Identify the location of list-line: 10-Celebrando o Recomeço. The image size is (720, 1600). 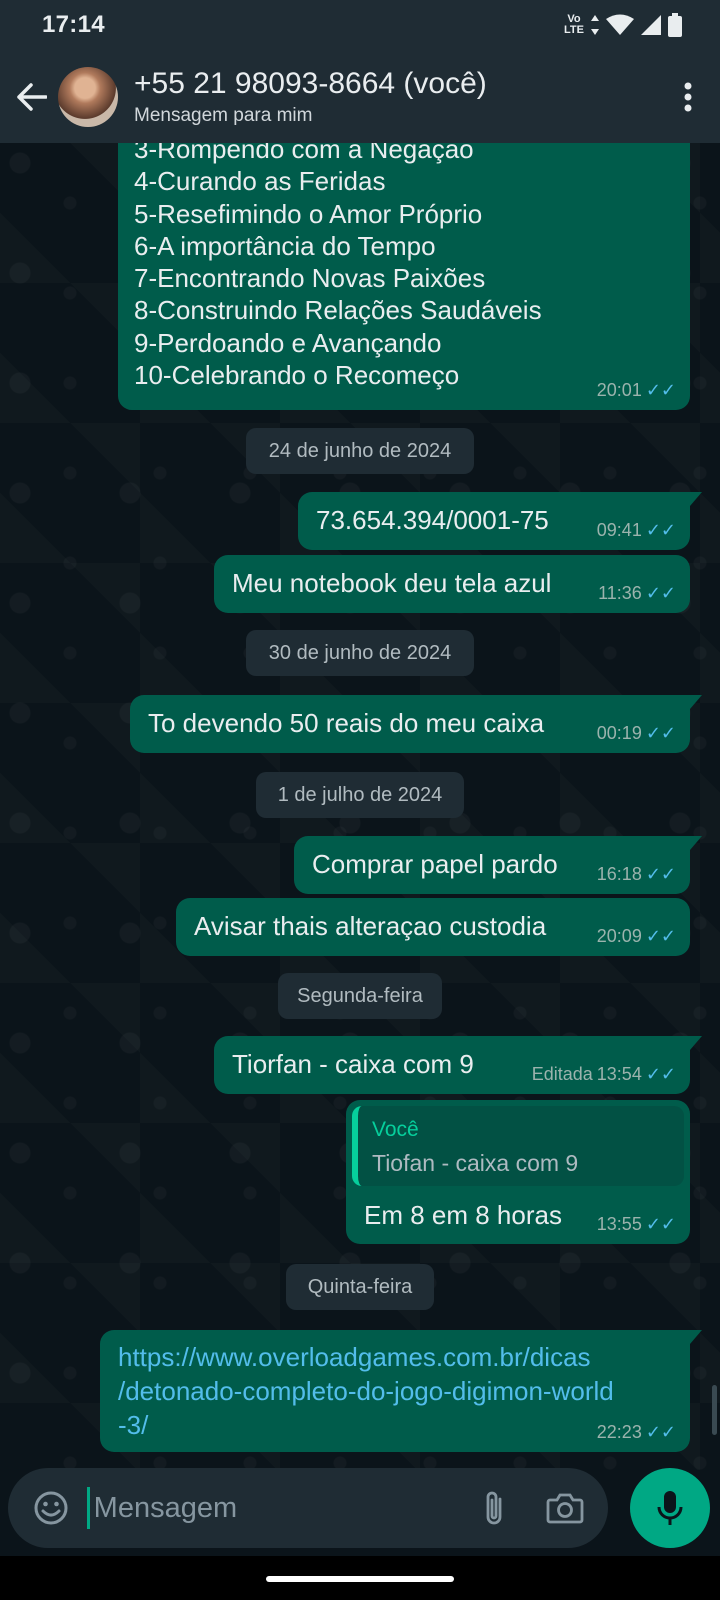
(297, 375).